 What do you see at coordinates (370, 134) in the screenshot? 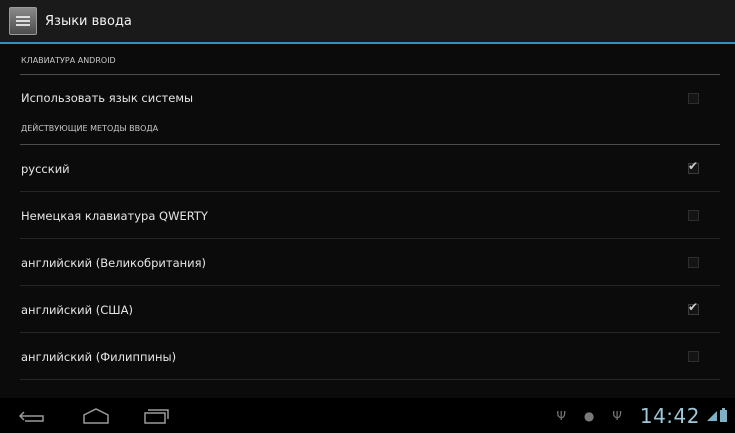
I see `section-header-active-methods: ДЕЙСТВУЮЩИЕ МЕТОДЫ ВВОДА` at bounding box center [370, 134].